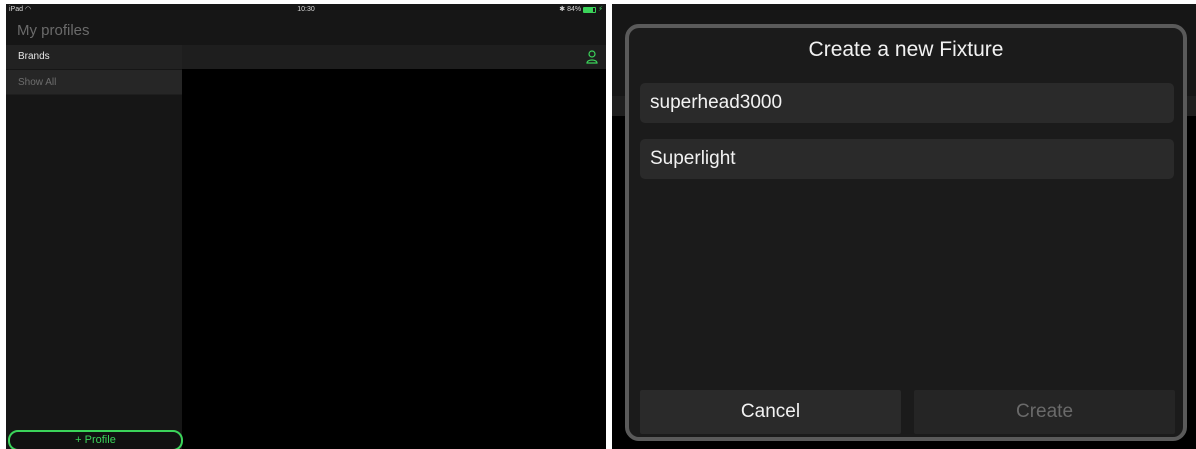  I want to click on cancel-button: Cancel, so click(770, 412).